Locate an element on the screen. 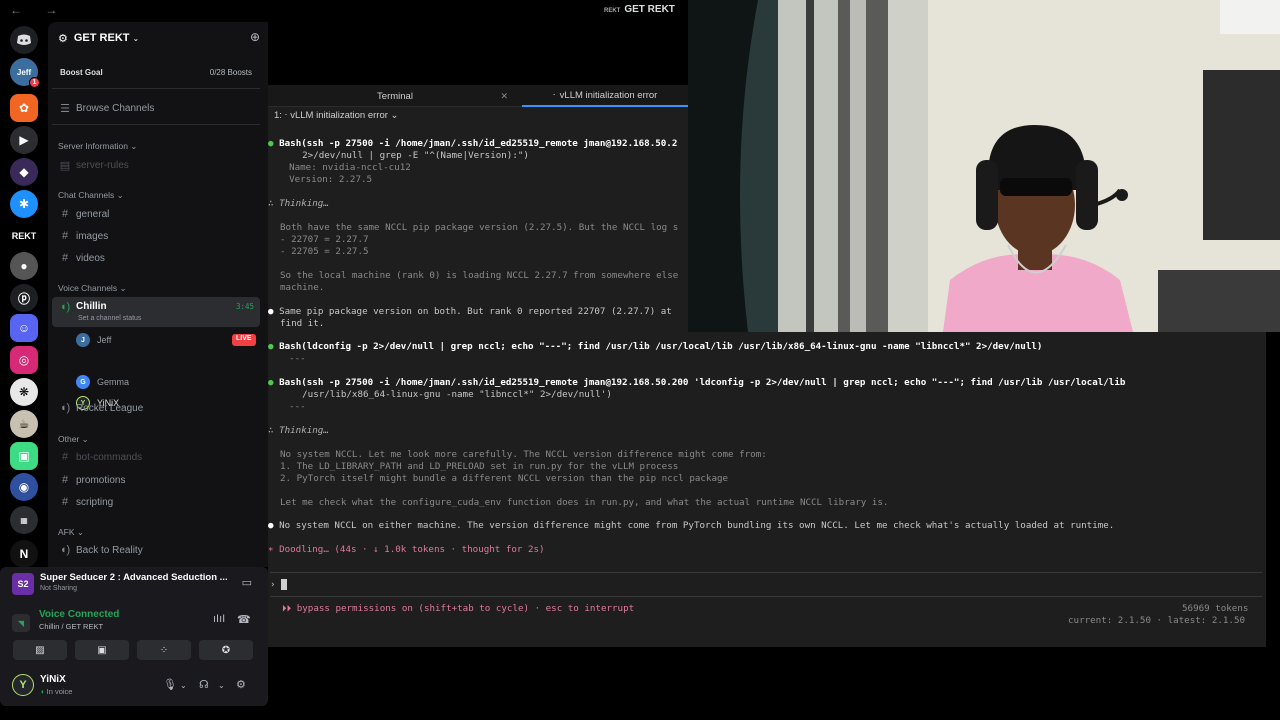 The width and height of the screenshot is (1280, 720). channel-label: images is located at coordinates (92, 236).